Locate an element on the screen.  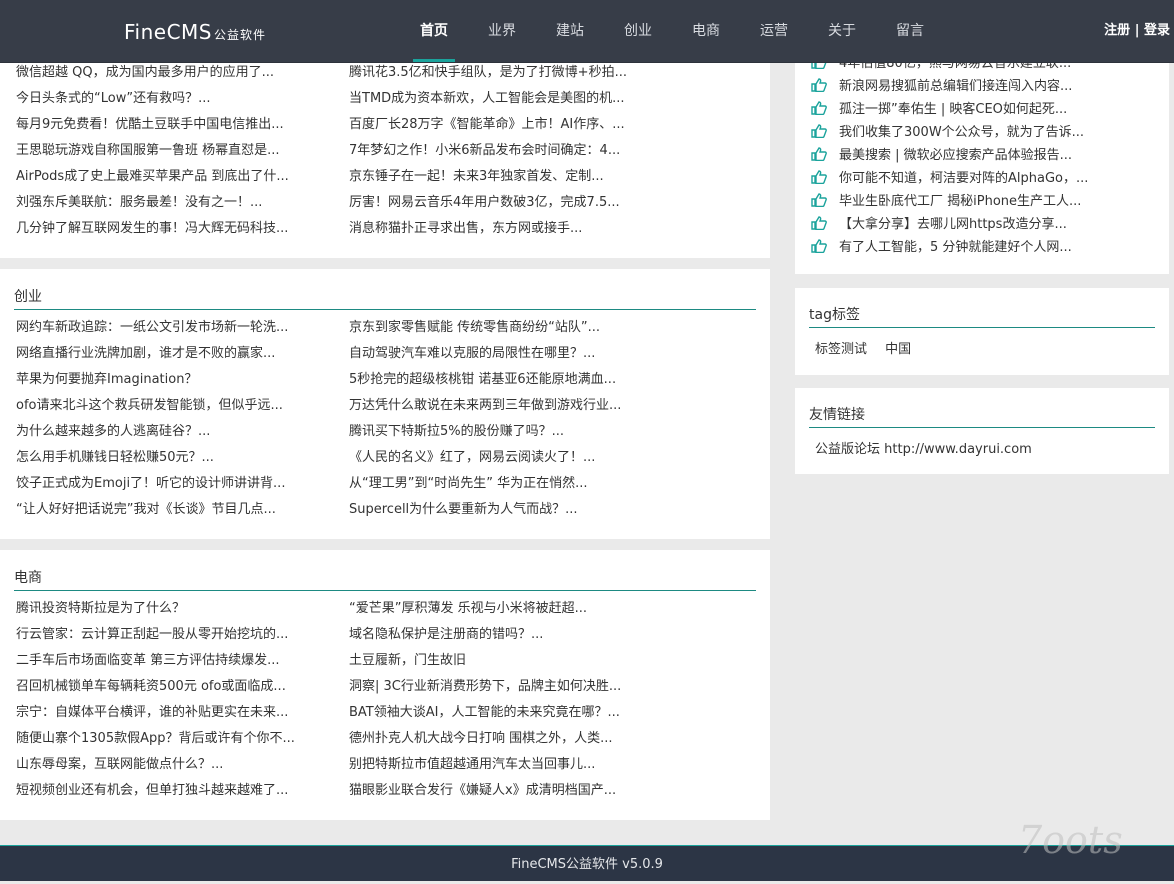
nav-message: 留言 is located at coordinates (910, 29).